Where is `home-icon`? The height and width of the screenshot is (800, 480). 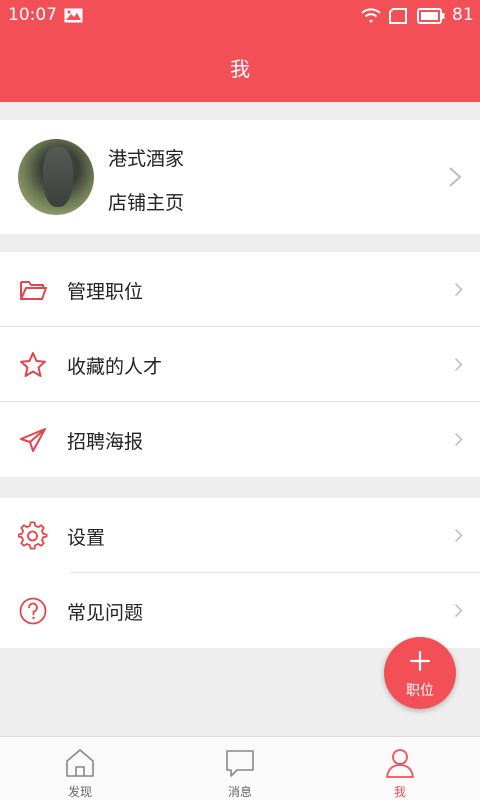
home-icon is located at coordinates (80, 763).